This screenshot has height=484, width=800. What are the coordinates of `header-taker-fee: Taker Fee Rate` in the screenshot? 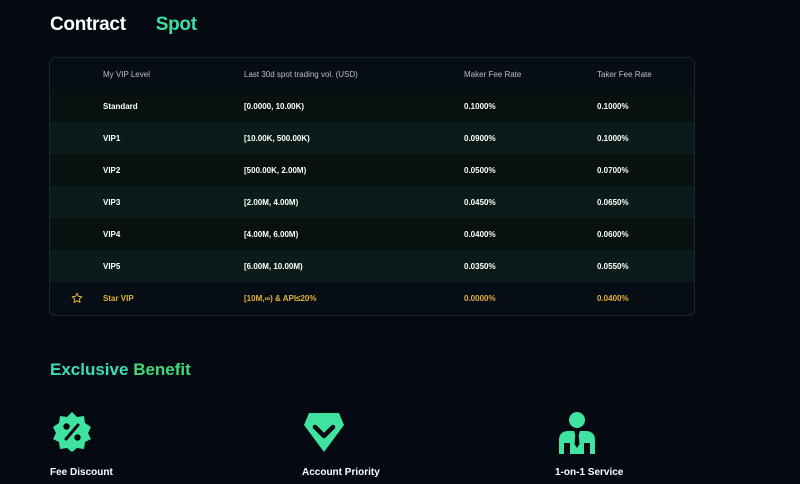 It's located at (624, 74).